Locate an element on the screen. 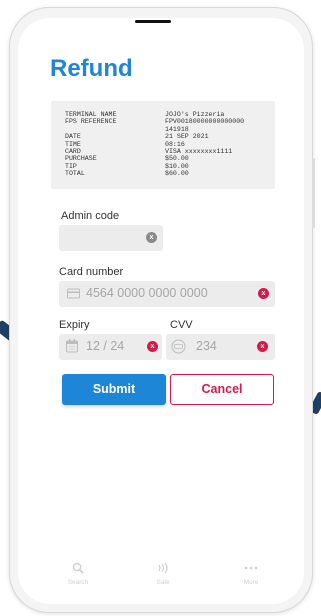 This screenshot has width=321, height=616. card-number-field: 4564 0000 0000 0000 x is located at coordinates (167, 294).